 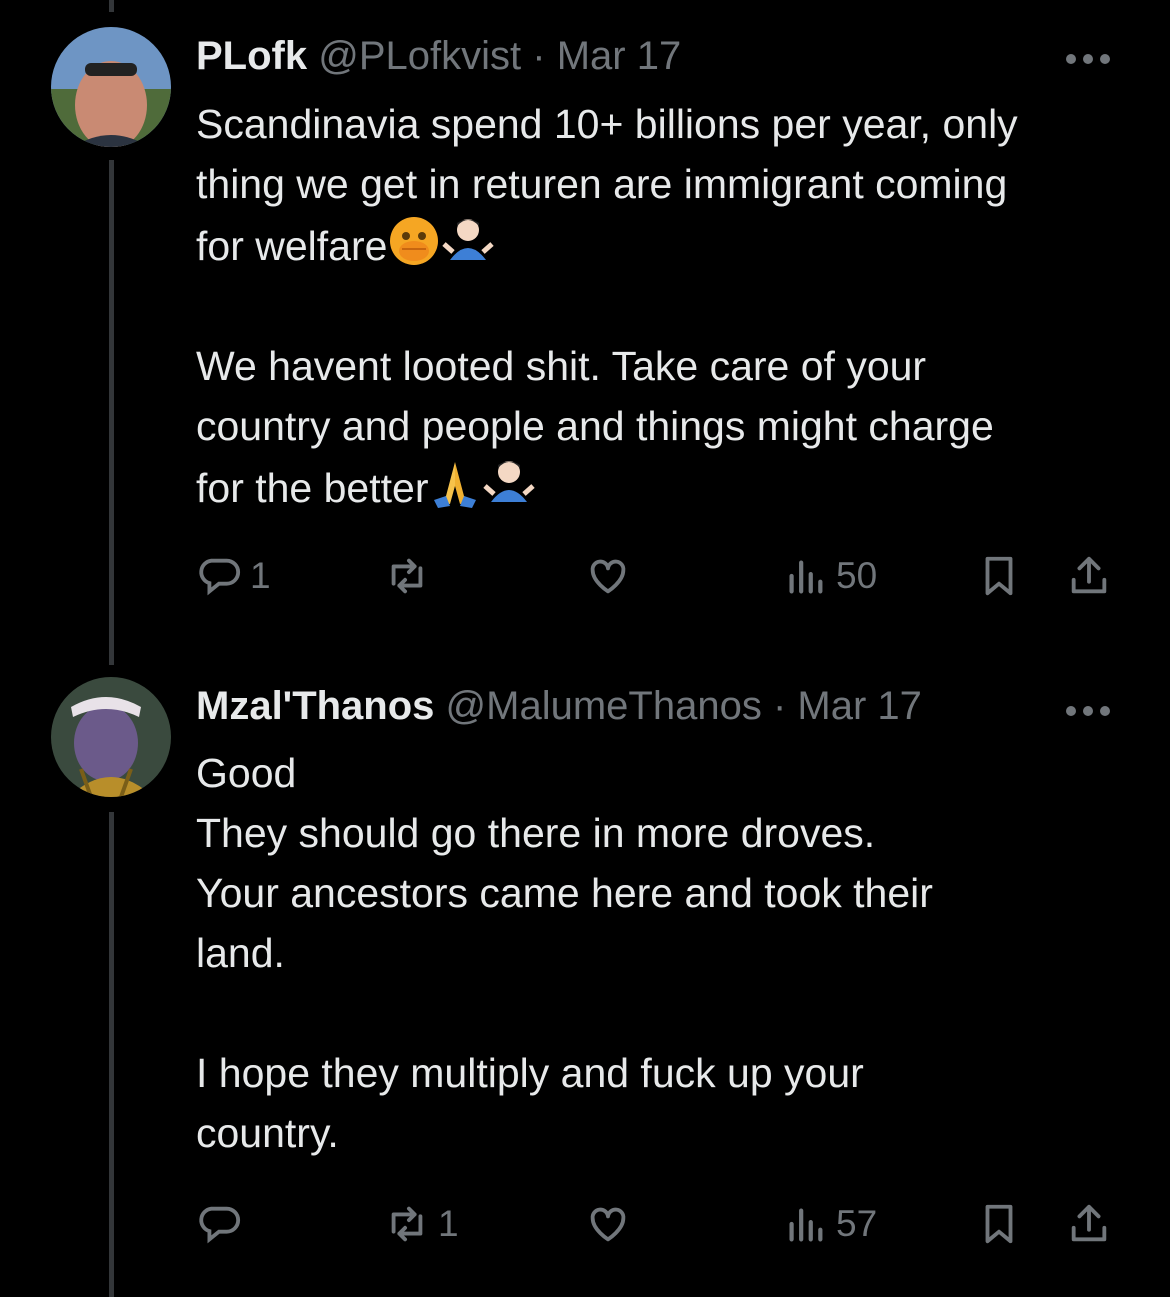 I want to click on user-handle: @MalumeThanos, so click(x=604, y=706).